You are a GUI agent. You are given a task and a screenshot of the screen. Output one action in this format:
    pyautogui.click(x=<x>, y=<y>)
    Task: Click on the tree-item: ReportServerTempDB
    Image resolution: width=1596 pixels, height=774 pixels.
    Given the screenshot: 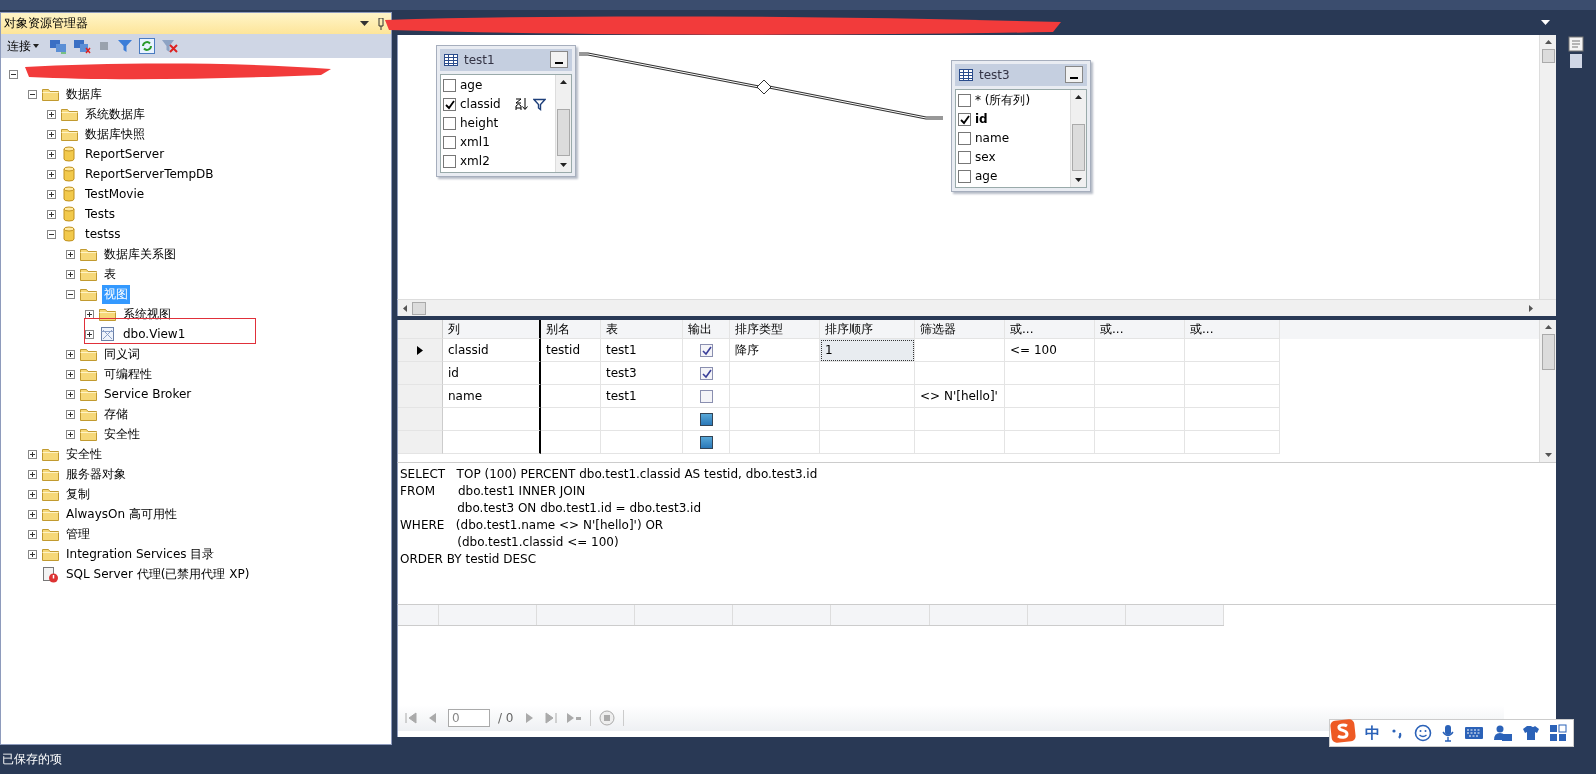 What is the action you would take?
    pyautogui.click(x=149, y=174)
    